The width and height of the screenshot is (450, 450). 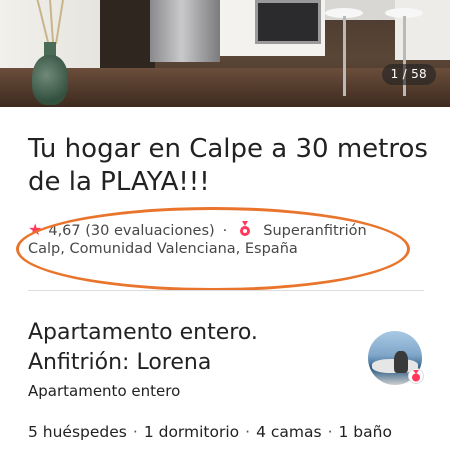 I want to click on fact-baths: 1 baño, so click(x=365, y=432).